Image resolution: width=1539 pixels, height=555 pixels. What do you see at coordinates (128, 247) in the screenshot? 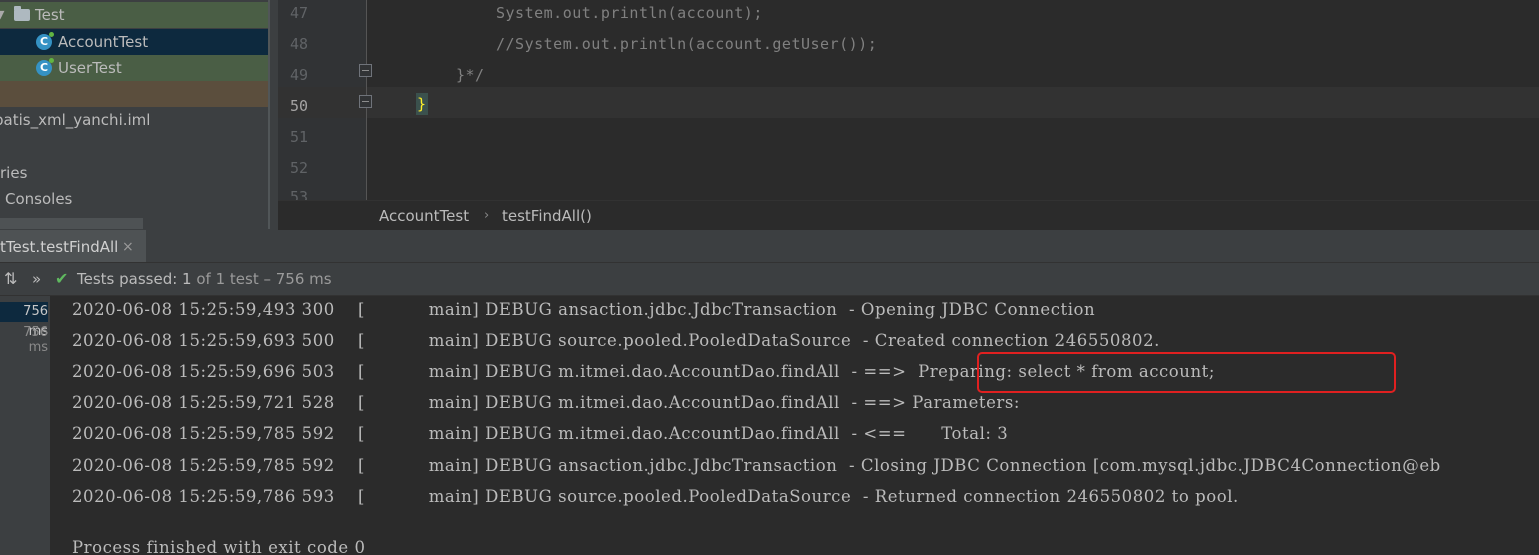
I see `close-icon: ×` at bounding box center [128, 247].